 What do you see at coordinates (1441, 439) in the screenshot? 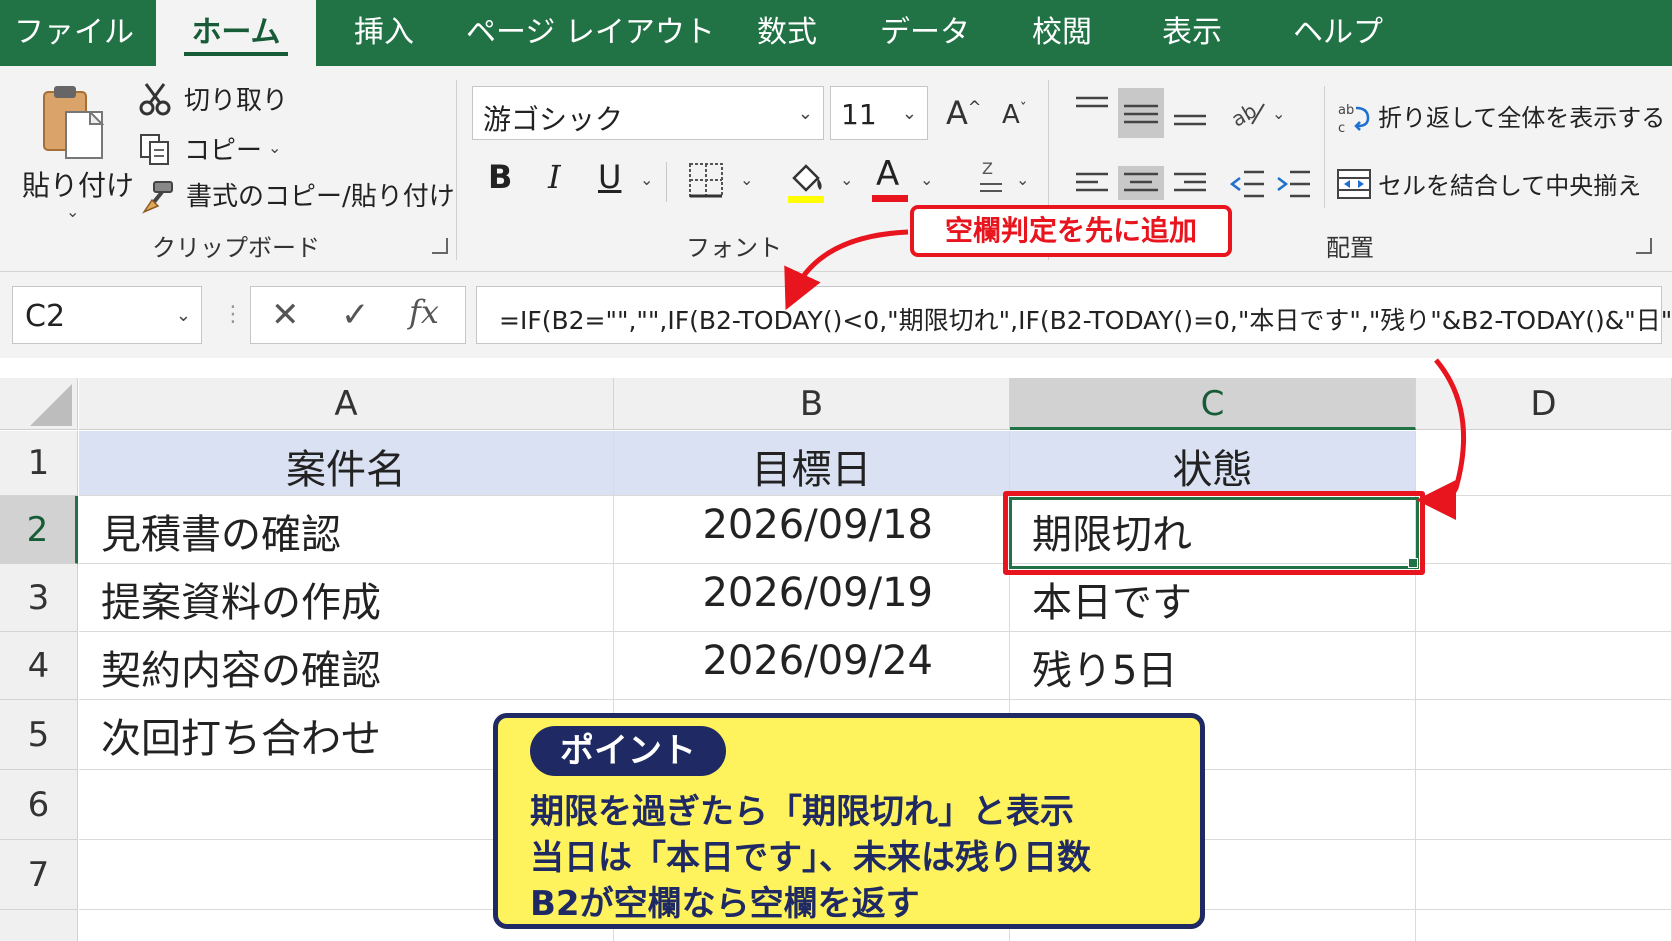
I see `arrow-to-cell` at bounding box center [1441, 439].